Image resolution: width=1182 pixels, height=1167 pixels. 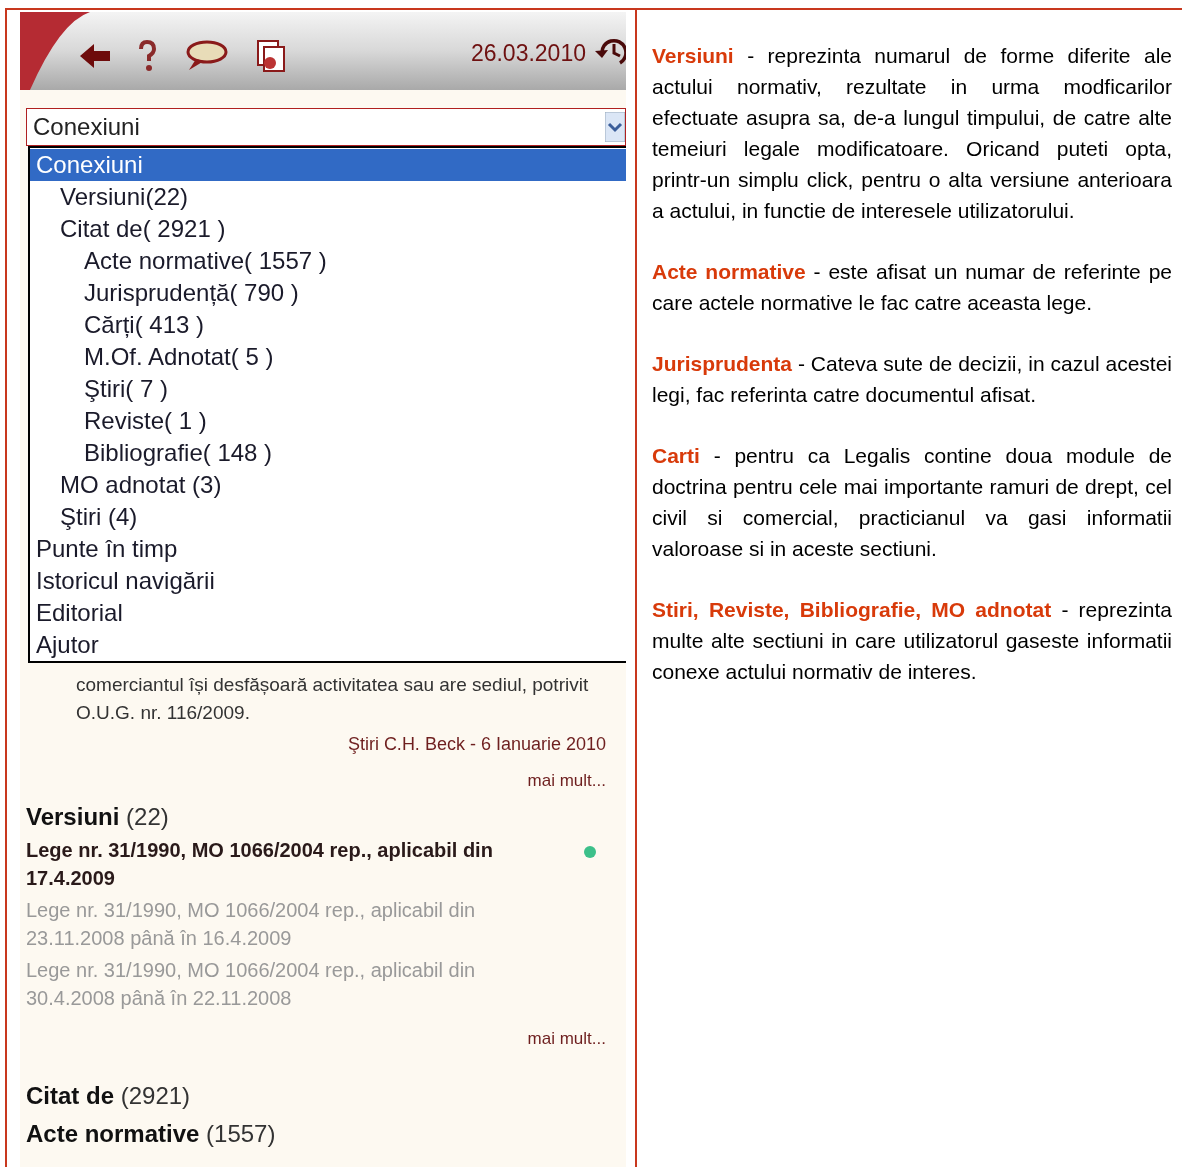 What do you see at coordinates (912, 133) in the screenshot?
I see `explanation-paragraph: Versiuni - reprezinta numarul de forme diferite ale actului normativ, rezultate in urma modficarilor efectuate asupra sa, de-a lungul timpului, de catre alte temeiuri legale modificatoare. Oricand puteti opta, printr-un simplu click, pentru o alta versiune anterioara a actului, in functie de interesele utilizatorului.` at bounding box center [912, 133].